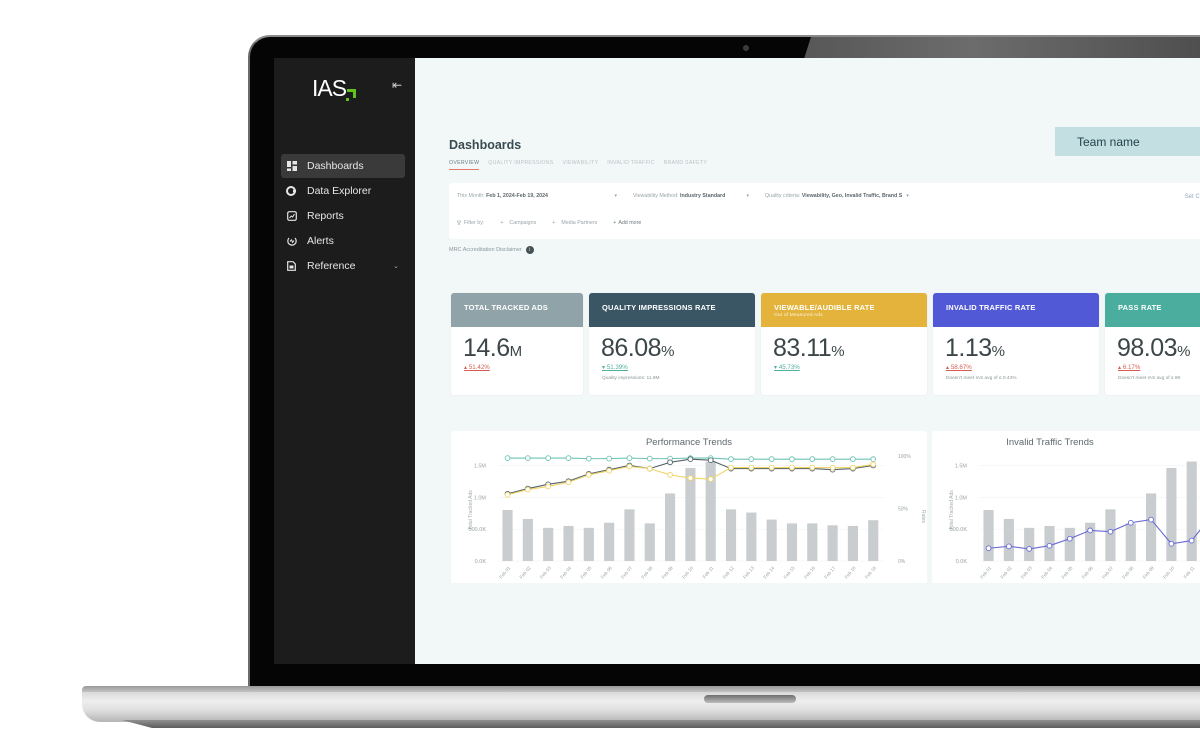 This screenshot has height=750, width=1200. Describe the element at coordinates (903, 510) in the screenshot. I see `y2-tick-label: 50%` at that location.